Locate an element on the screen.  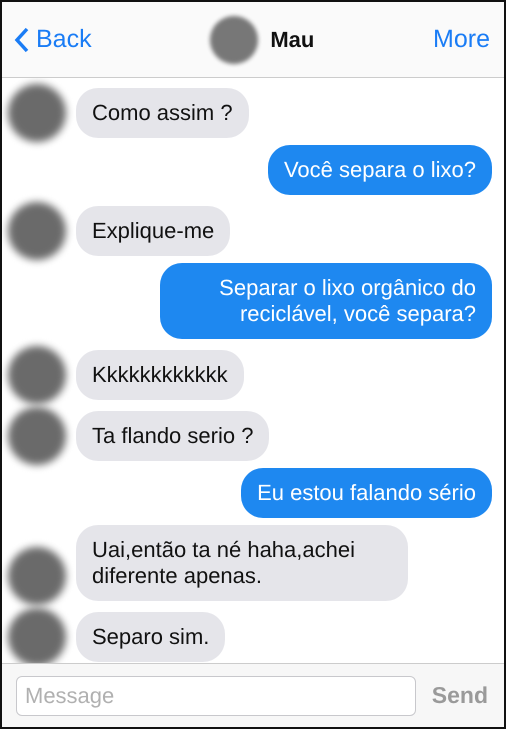
incoming-message: Como assim ? is located at coordinates (162, 113).